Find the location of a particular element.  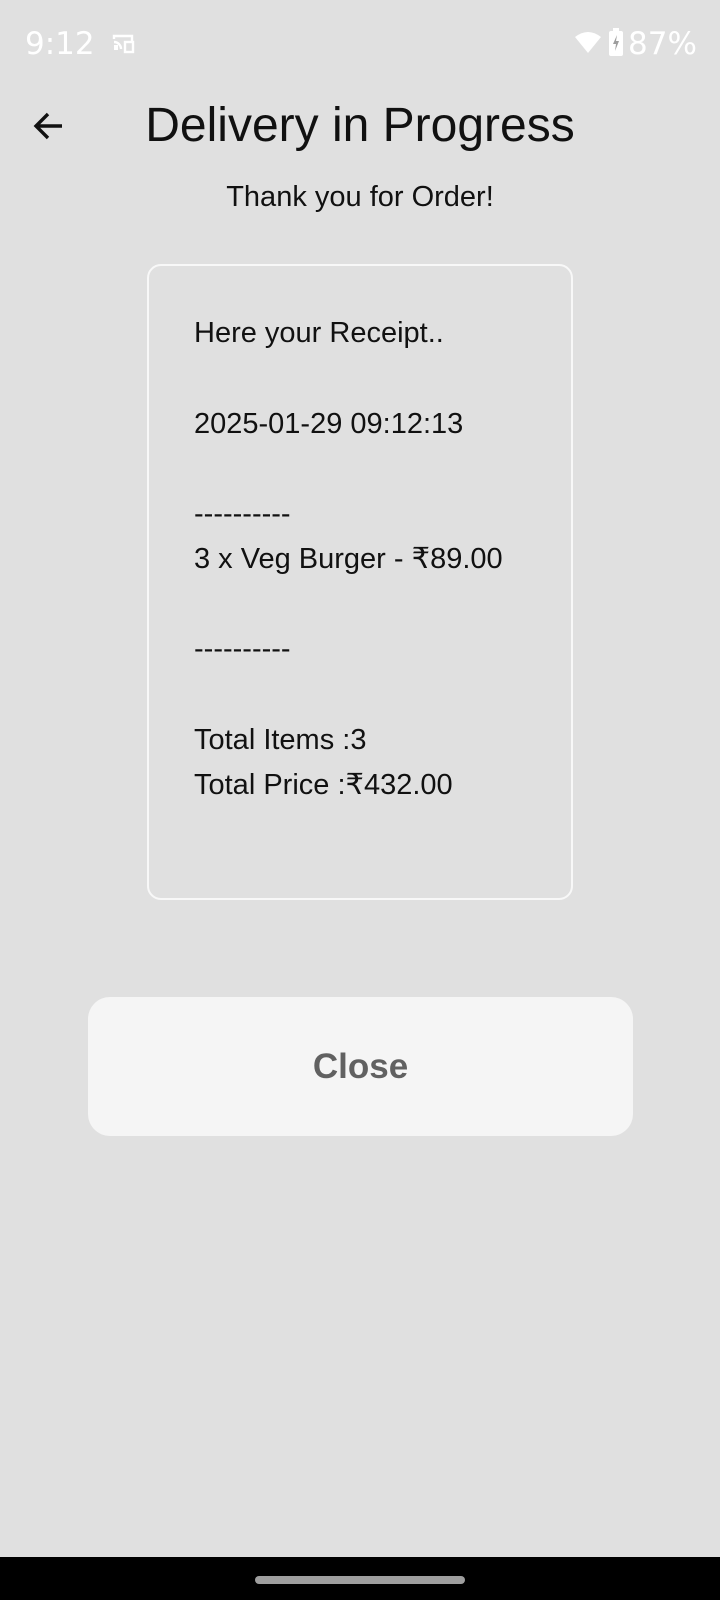

close-button-label: Close is located at coordinates (360, 1066).